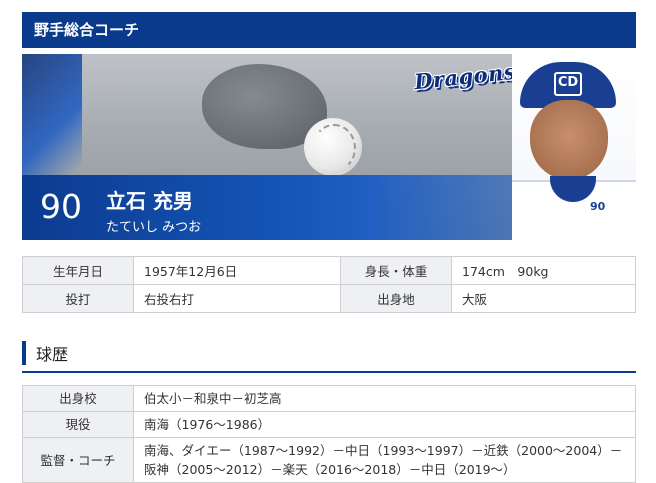 The height and width of the screenshot is (483, 656). Describe the element at coordinates (52, 354) in the screenshot. I see `section-title: 球歴` at that location.